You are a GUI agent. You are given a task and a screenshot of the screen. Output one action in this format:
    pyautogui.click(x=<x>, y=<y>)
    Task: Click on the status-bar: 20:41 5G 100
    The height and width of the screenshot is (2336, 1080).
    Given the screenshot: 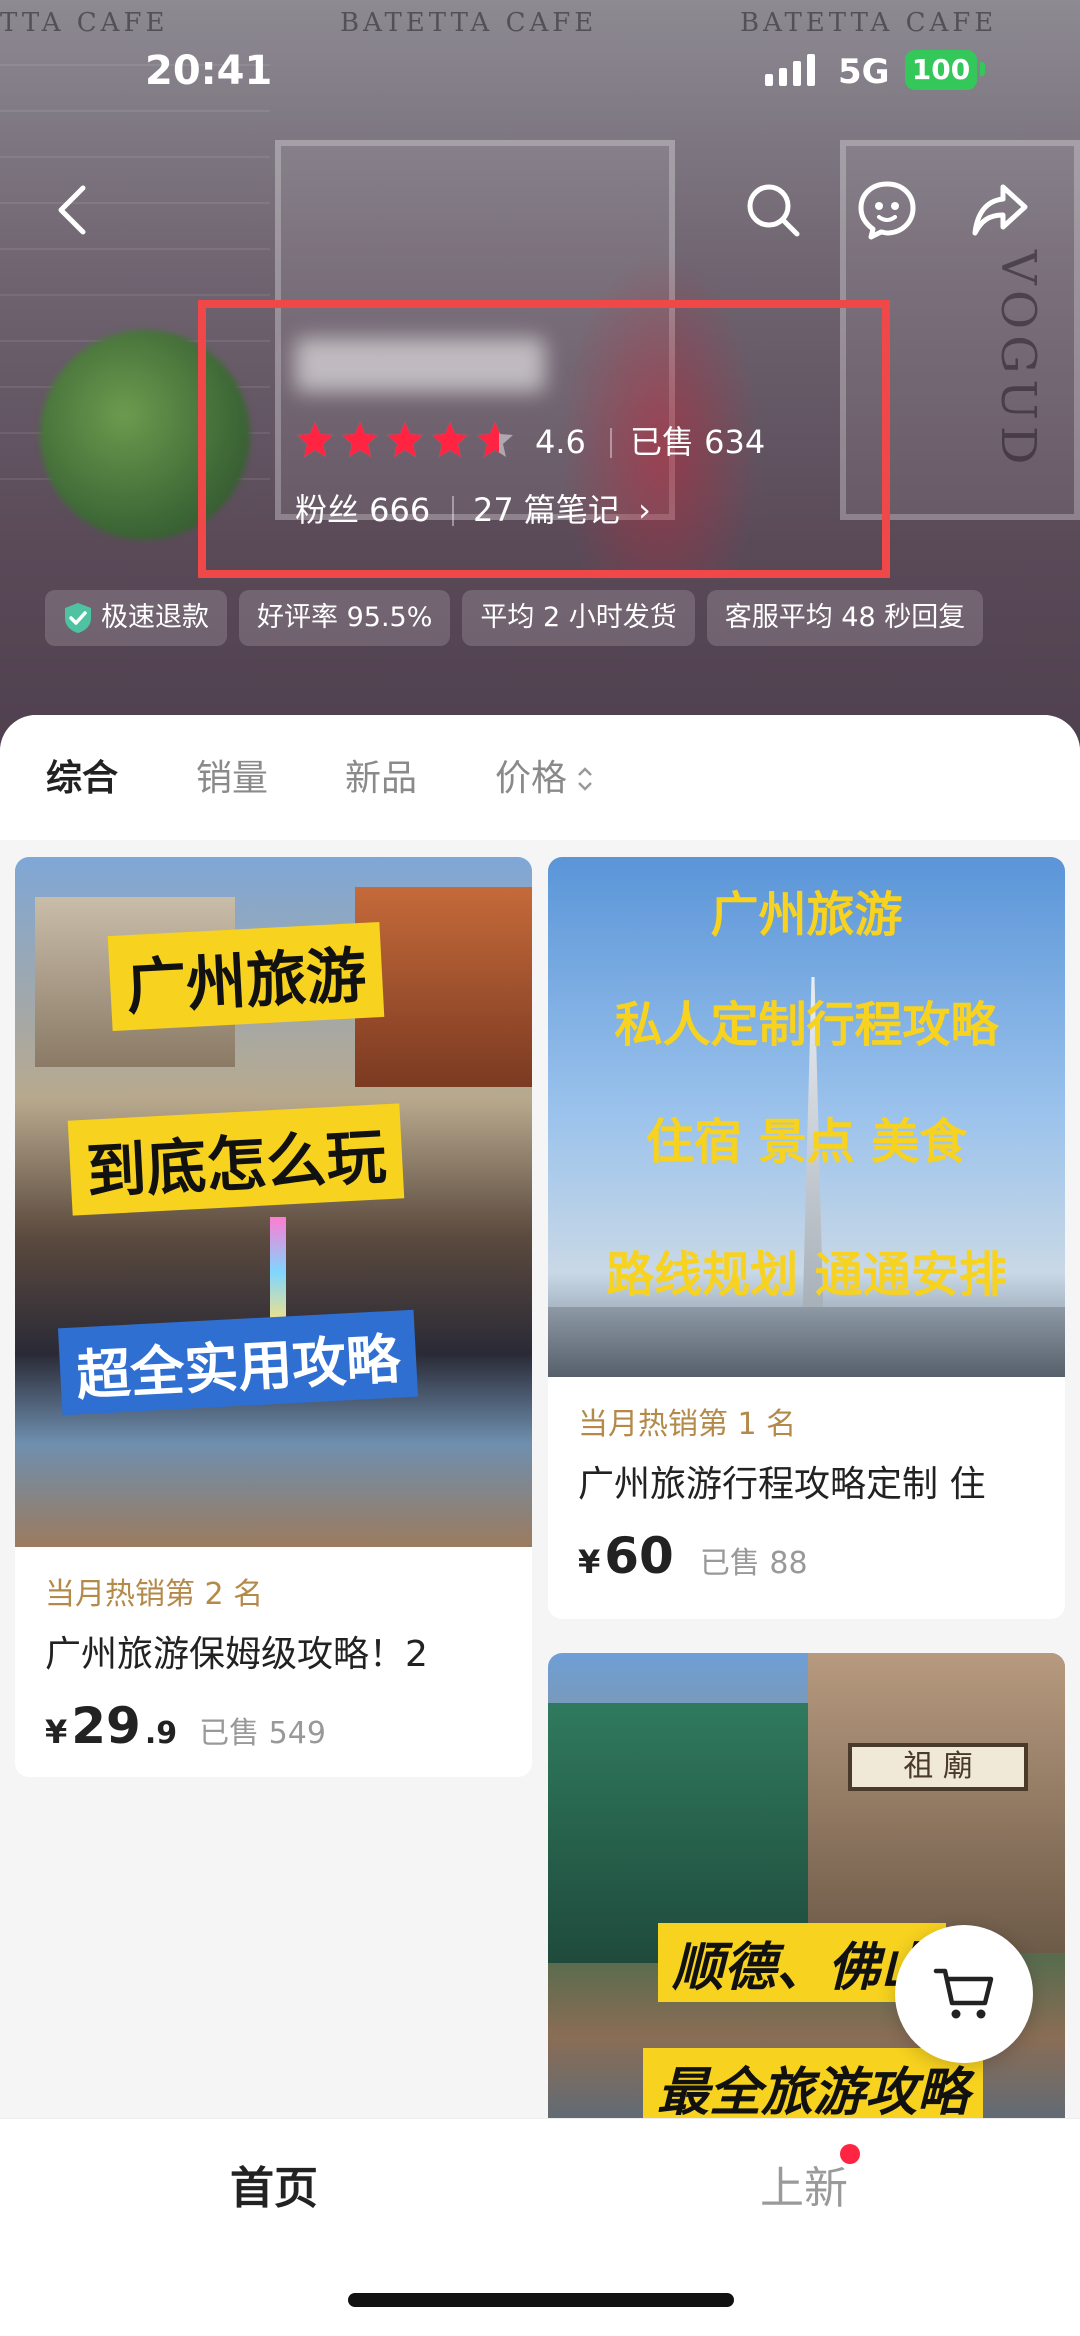 What is the action you would take?
    pyautogui.click(x=540, y=70)
    